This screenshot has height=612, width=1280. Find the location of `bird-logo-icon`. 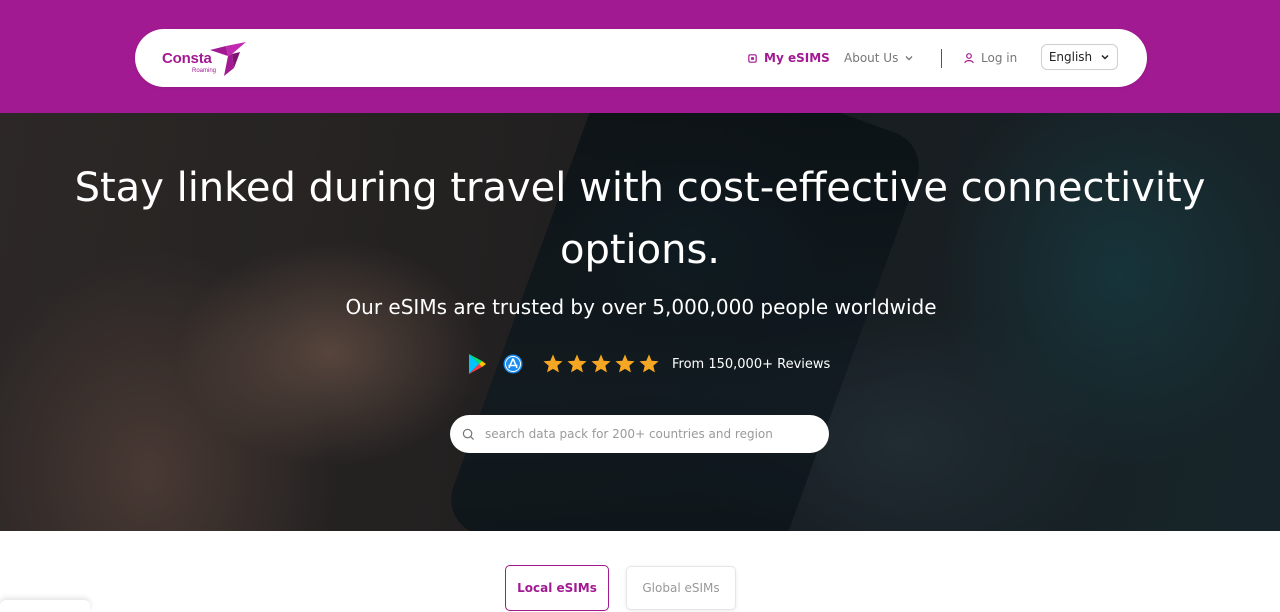

bird-logo-icon is located at coordinates (228, 59).